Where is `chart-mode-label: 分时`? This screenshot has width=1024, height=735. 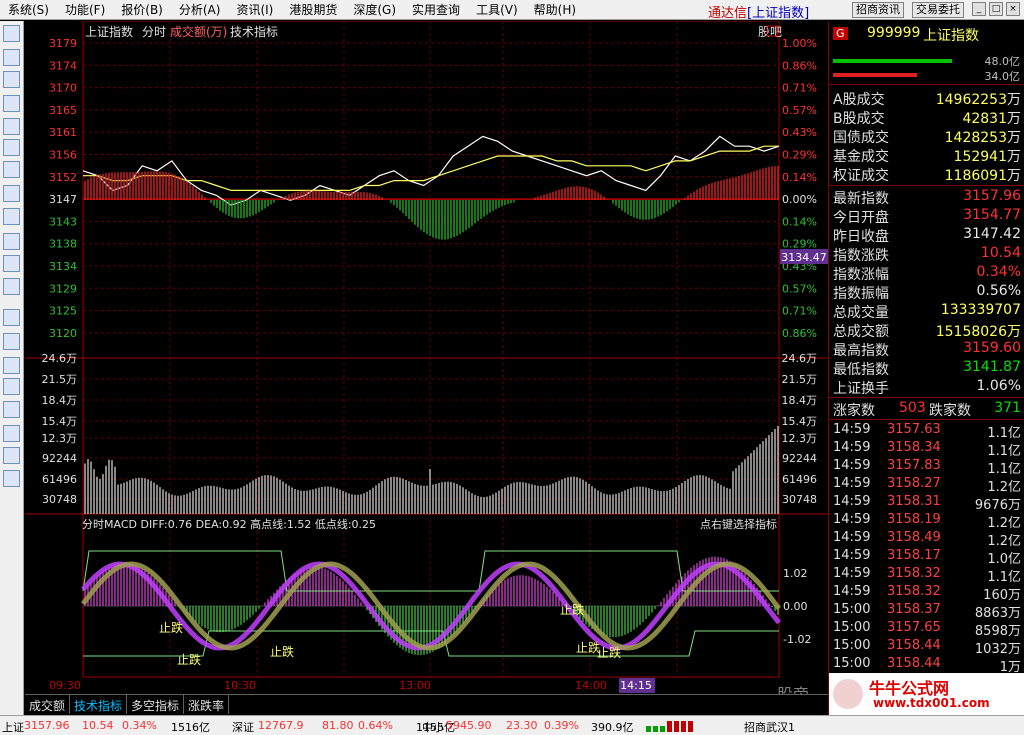 chart-mode-label: 分时 is located at coordinates (154, 32).